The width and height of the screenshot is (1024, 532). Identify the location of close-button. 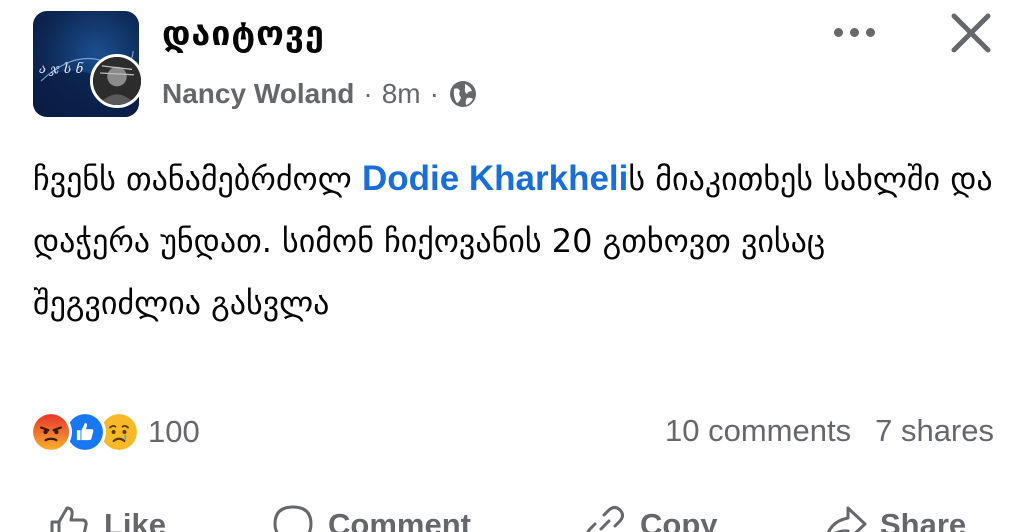
(971, 33).